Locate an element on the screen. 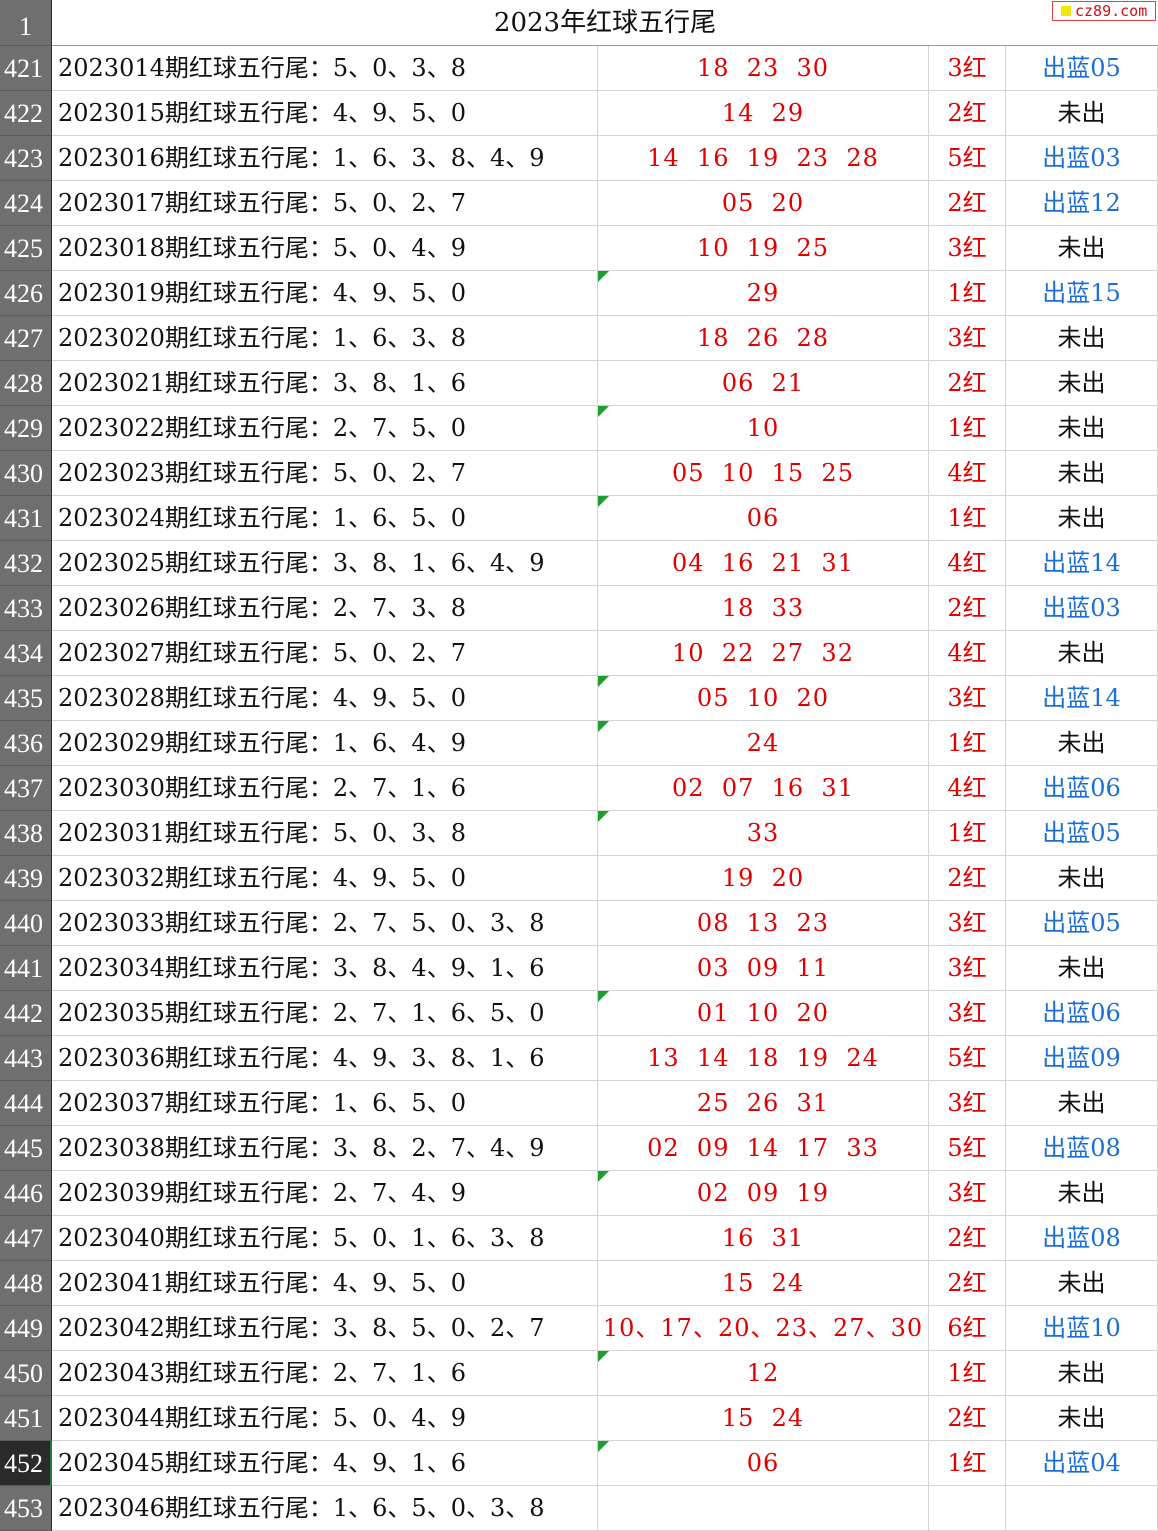  row-number: 421 is located at coordinates (26, 68).